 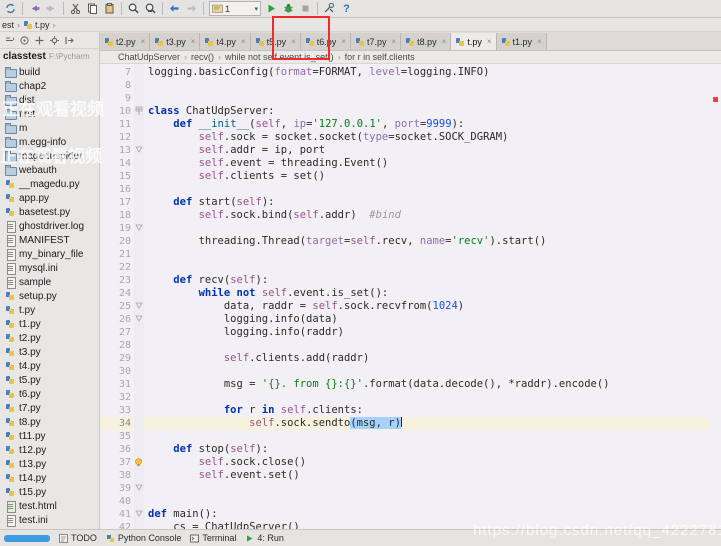 I want to click on redo-icon, so click(x=51, y=9).